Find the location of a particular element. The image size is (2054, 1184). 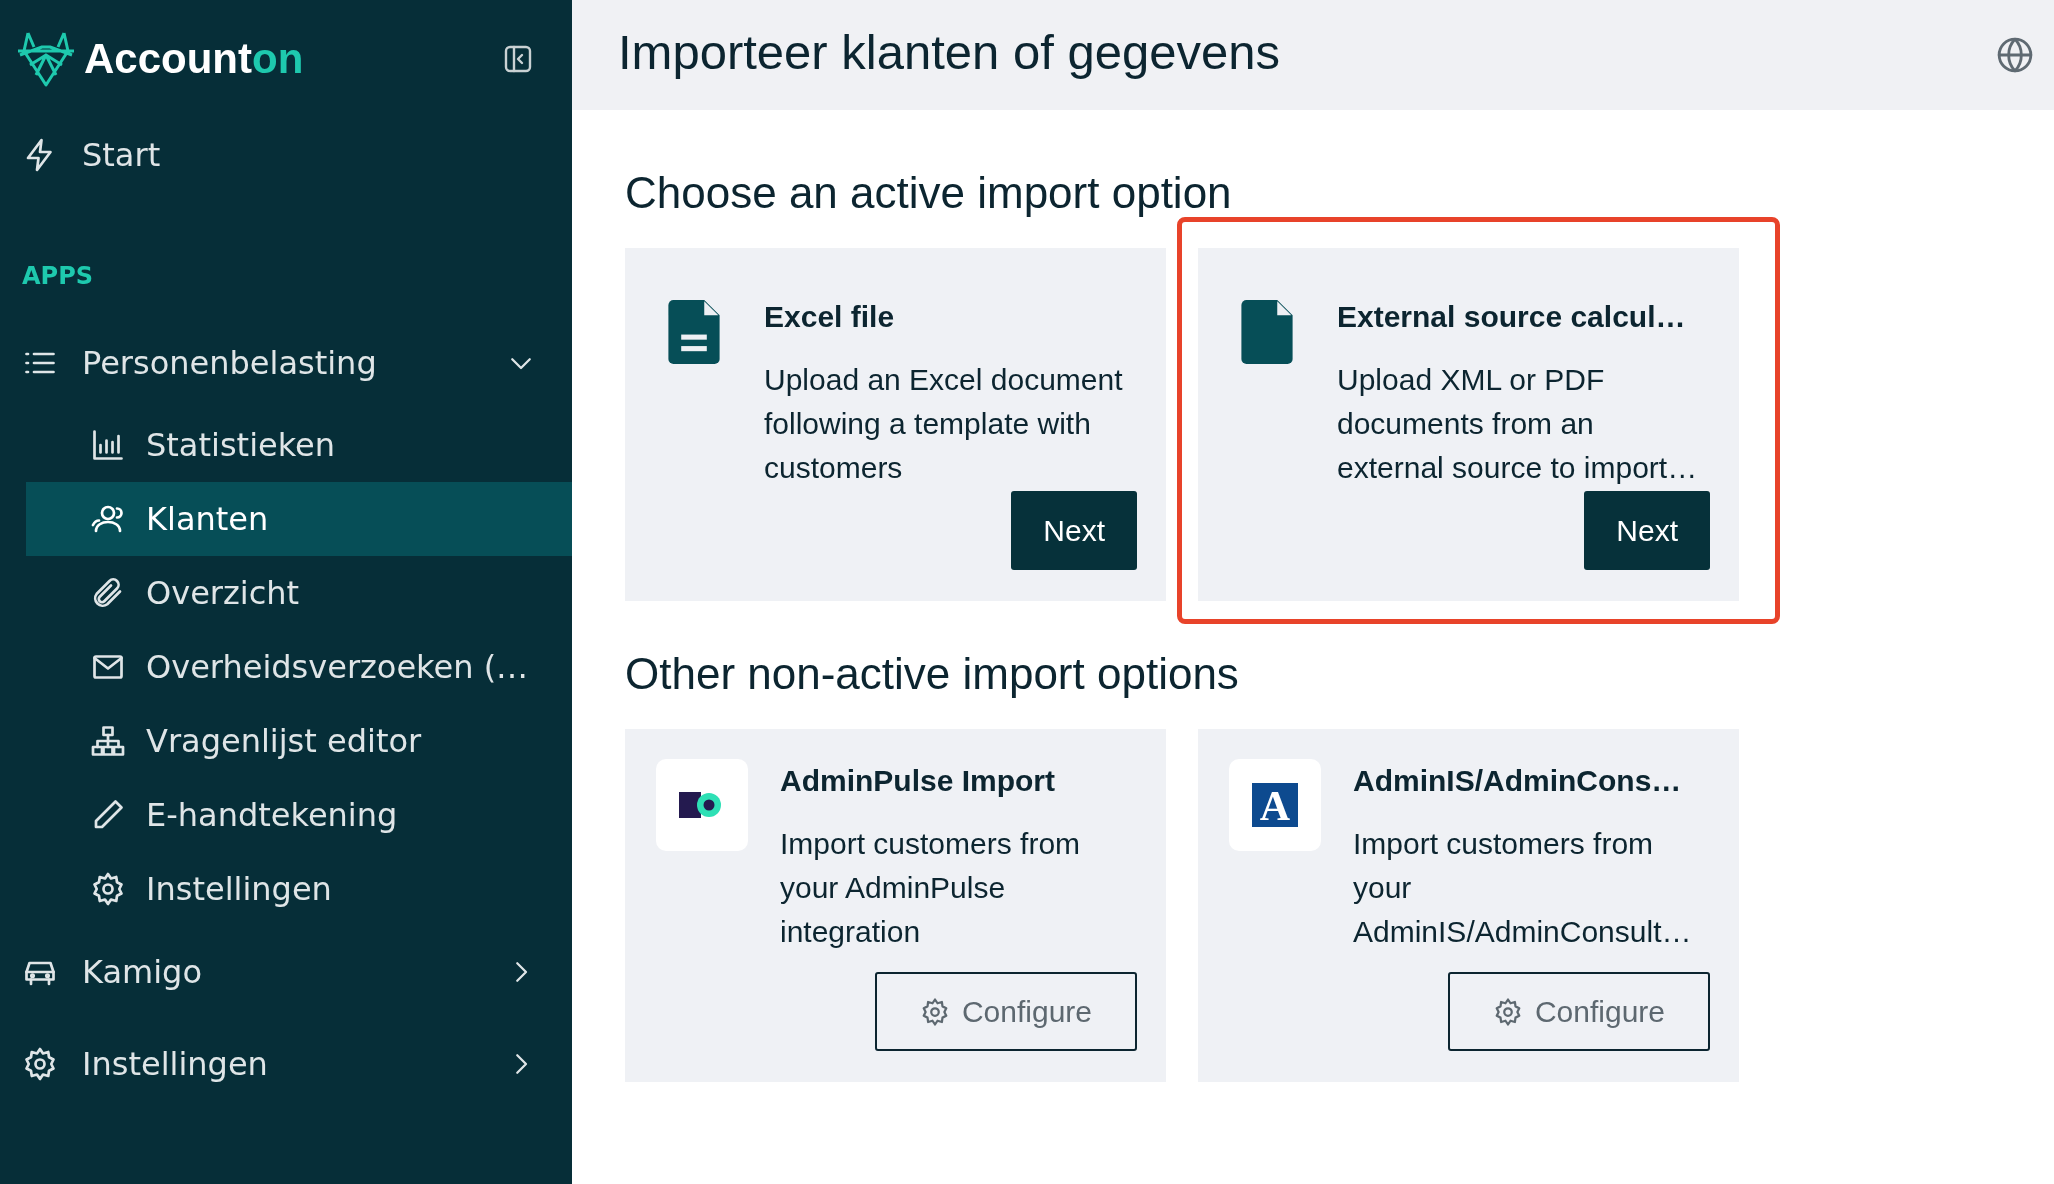

nav-item: Vragenlijst editor is located at coordinates (299, 741).